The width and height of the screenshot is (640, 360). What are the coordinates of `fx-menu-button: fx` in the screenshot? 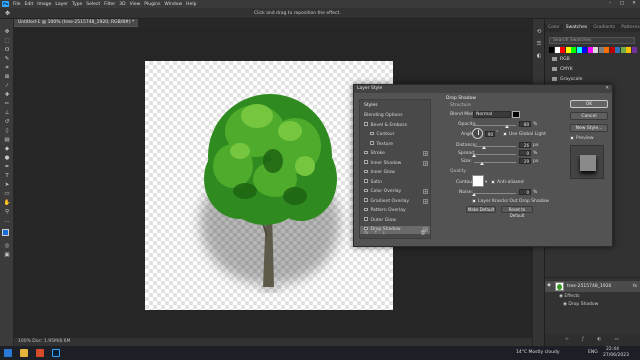 It's located at (366, 233).